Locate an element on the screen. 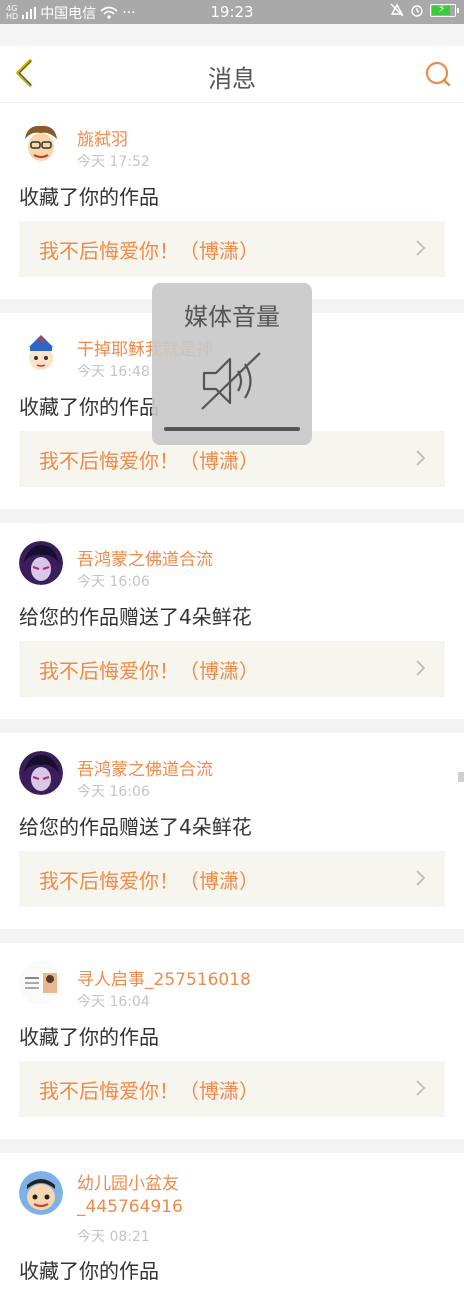 The height and width of the screenshot is (1295, 464). user-row: 幼儿园小盆友 _445764916 今天 08:21 is located at coordinates (232, 1200).